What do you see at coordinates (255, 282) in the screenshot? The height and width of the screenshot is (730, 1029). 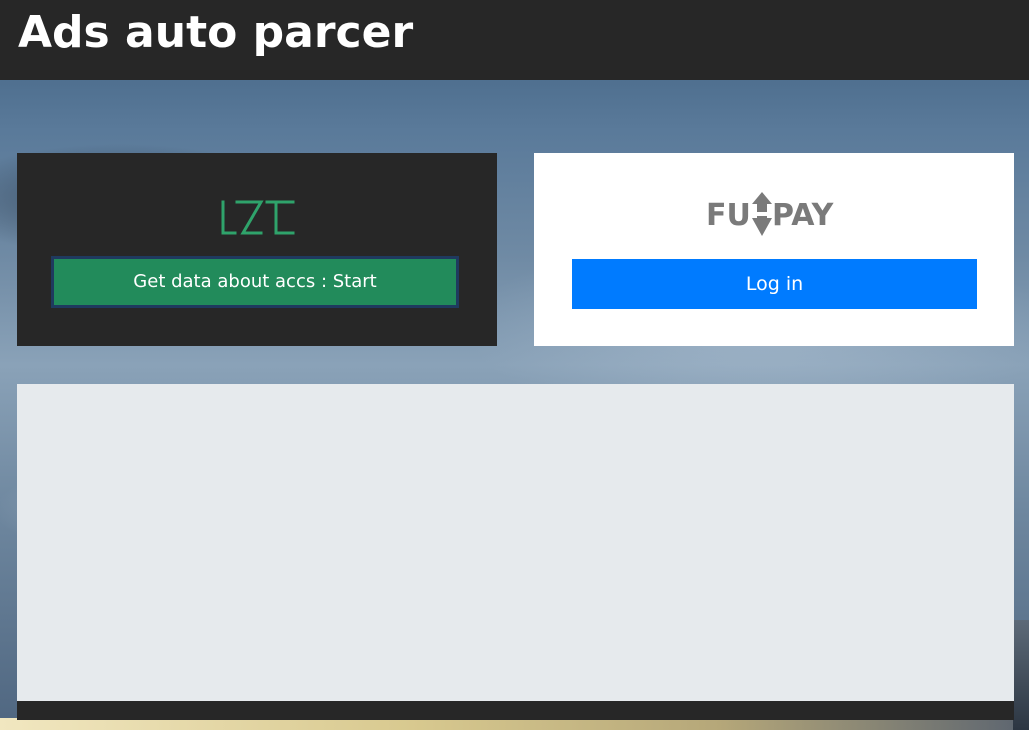 I see `start-parsing-button: Get data about accs : Start` at bounding box center [255, 282].